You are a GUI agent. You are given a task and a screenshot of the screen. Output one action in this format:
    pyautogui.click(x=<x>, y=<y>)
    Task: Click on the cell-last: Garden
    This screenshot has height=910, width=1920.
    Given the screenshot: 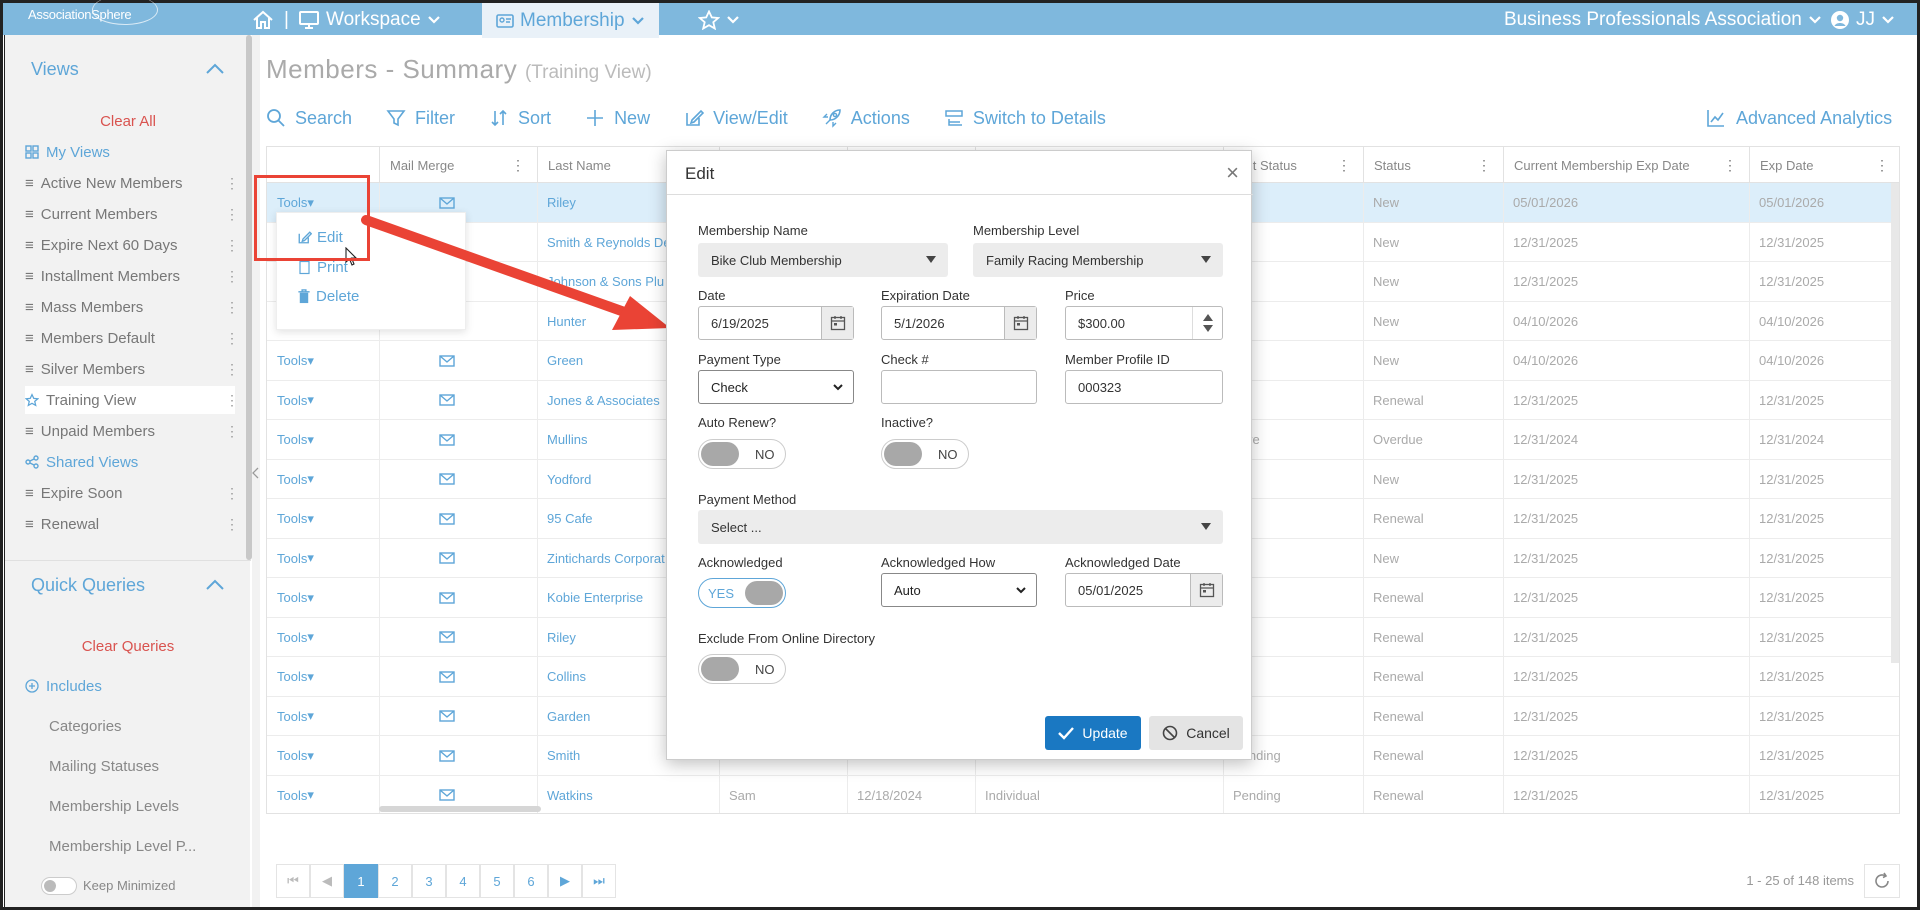 What is the action you would take?
    pyautogui.click(x=563, y=716)
    